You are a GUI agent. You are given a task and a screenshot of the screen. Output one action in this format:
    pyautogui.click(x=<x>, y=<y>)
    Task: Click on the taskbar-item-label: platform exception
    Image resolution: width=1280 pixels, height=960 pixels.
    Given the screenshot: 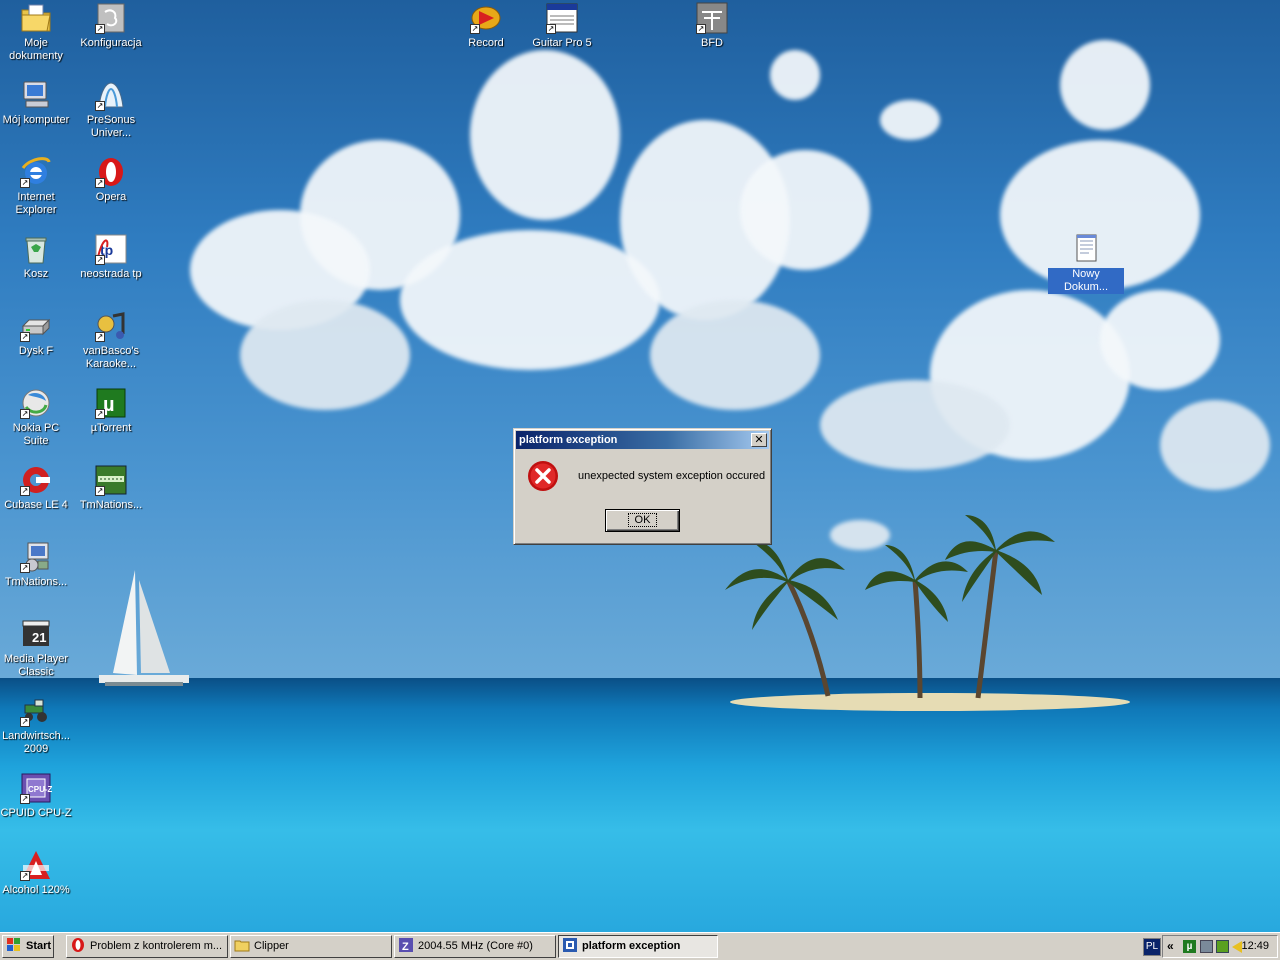 What is the action you would take?
    pyautogui.click(x=631, y=946)
    